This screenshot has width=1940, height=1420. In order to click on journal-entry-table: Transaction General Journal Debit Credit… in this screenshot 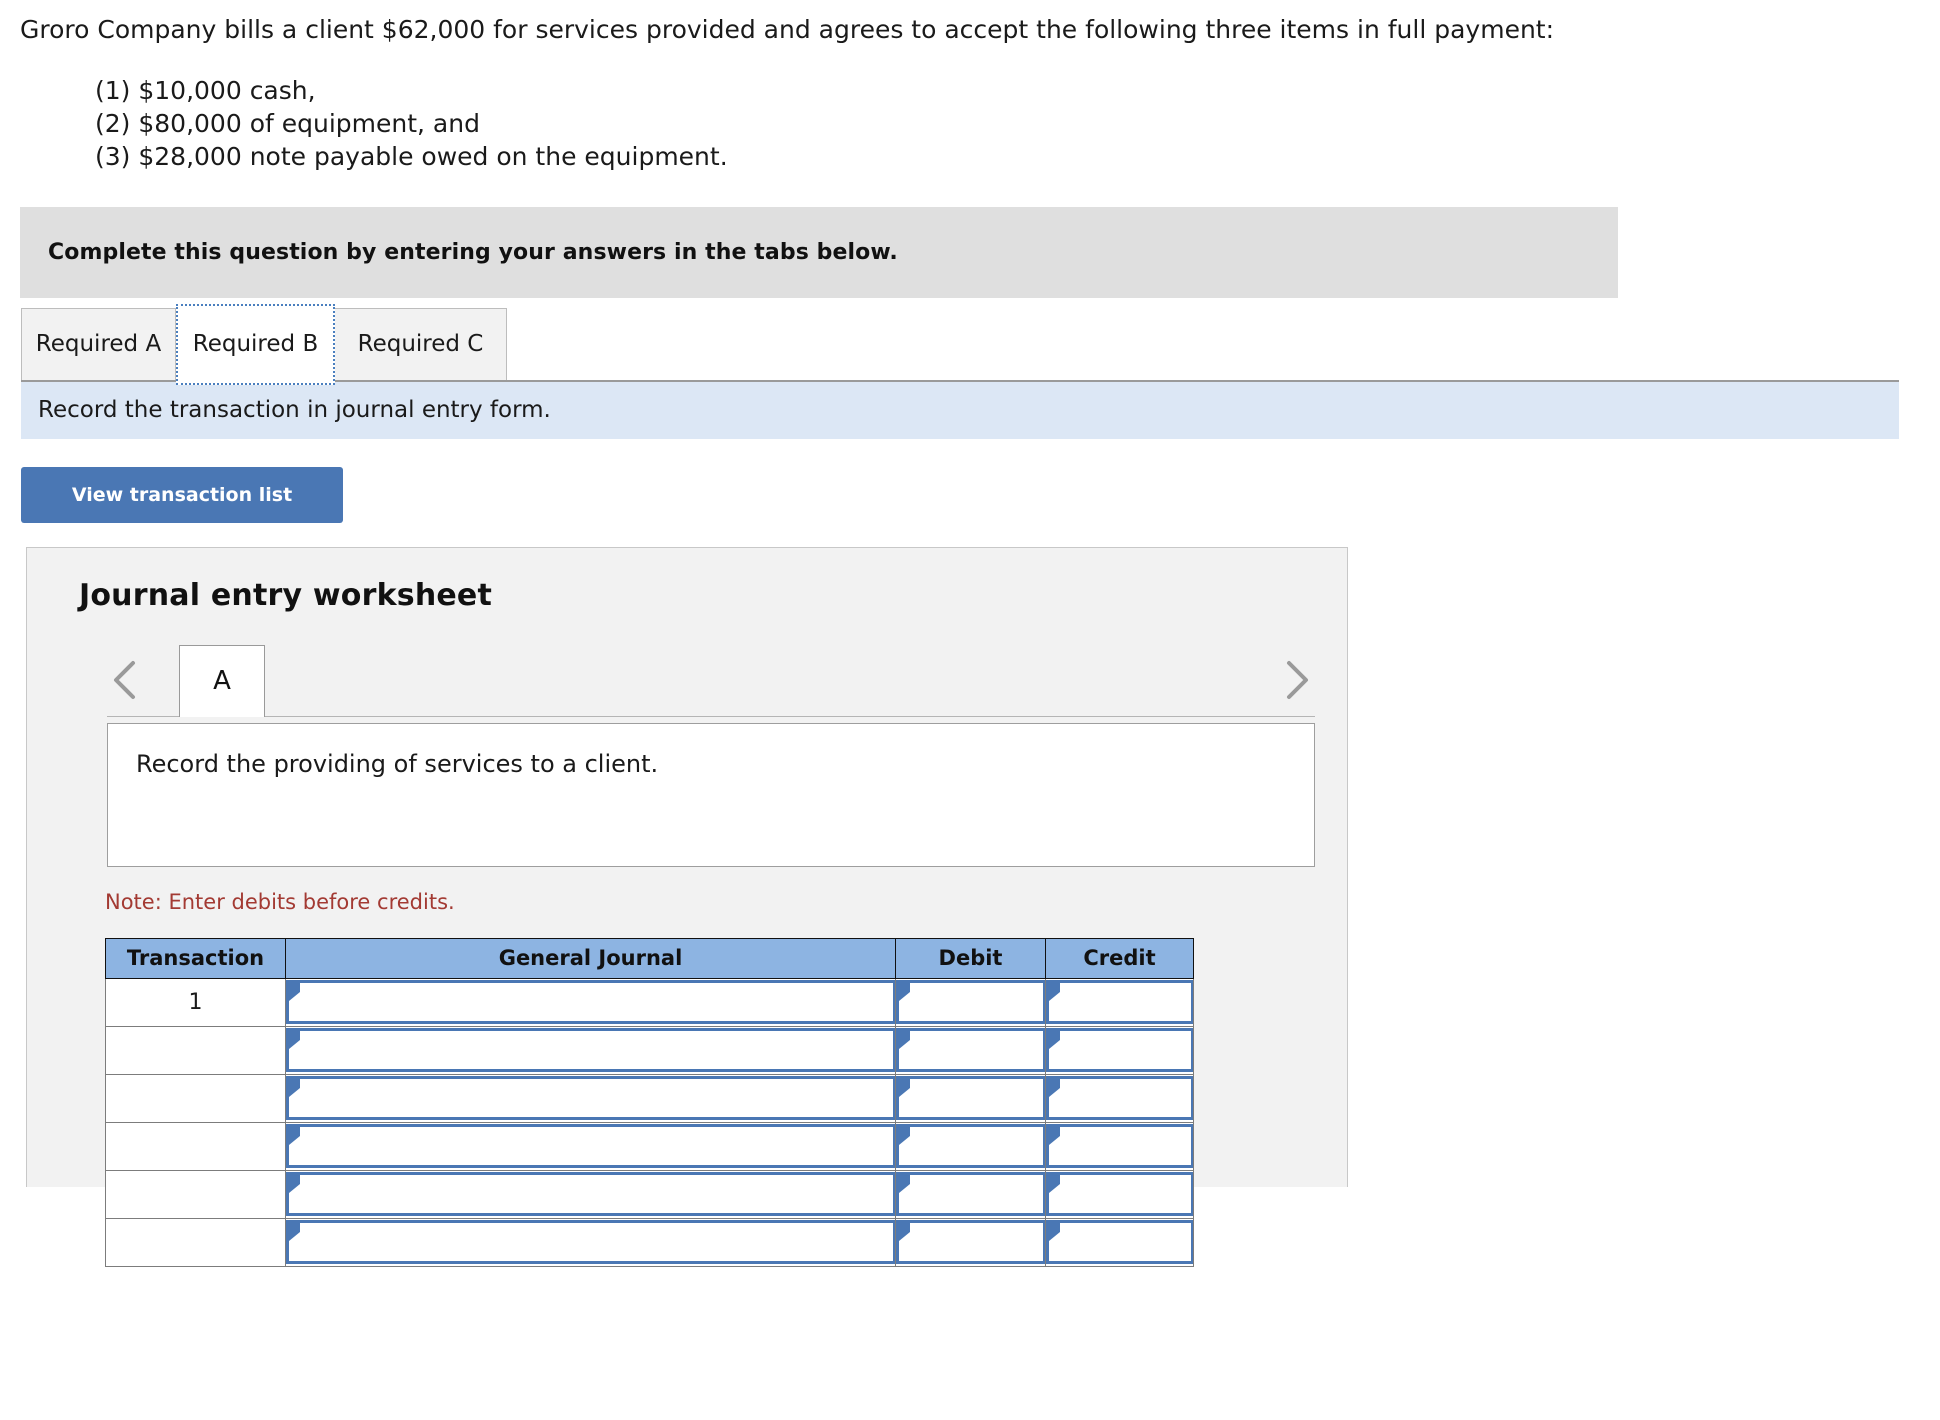, I will do `click(649, 1102)`.